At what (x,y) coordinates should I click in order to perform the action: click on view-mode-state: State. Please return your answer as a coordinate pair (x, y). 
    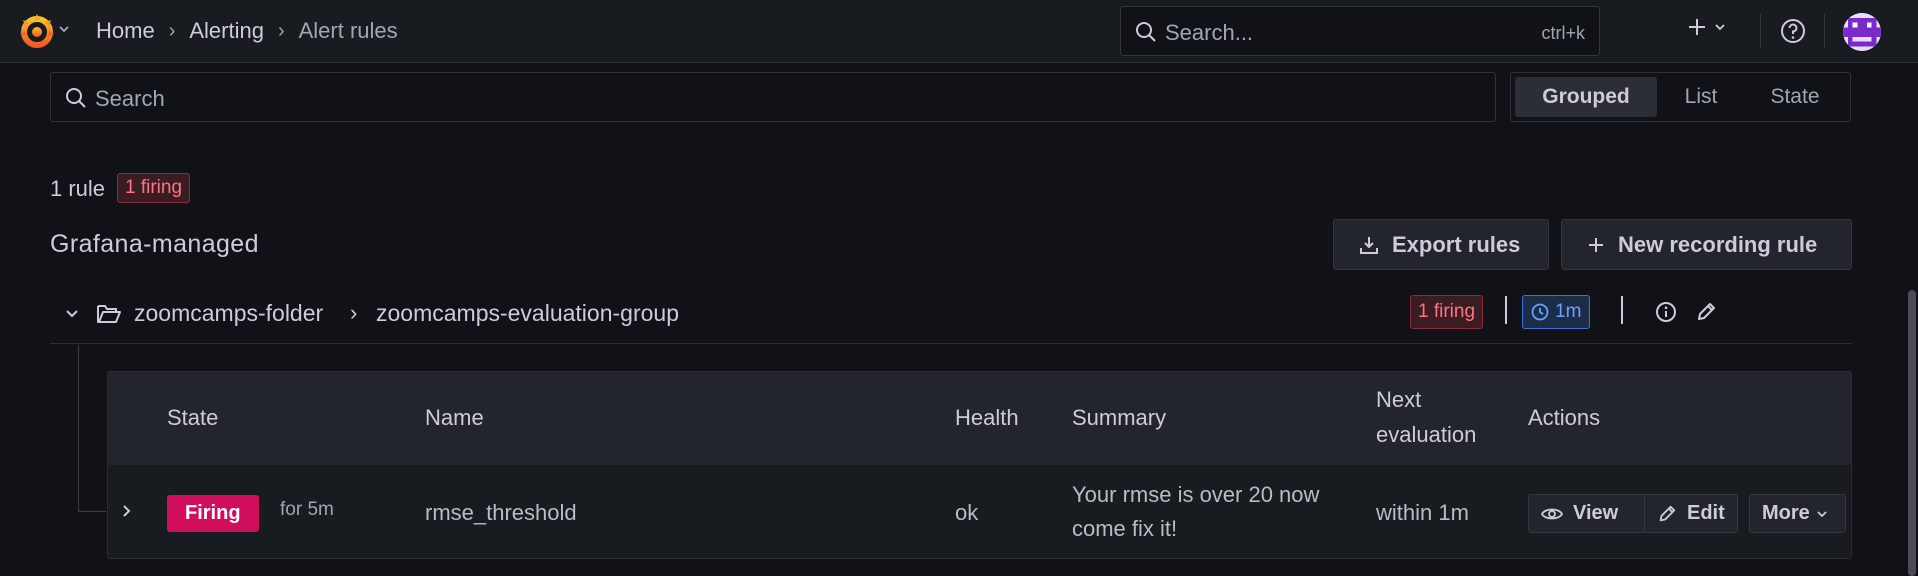
    Looking at the image, I should click on (1795, 97).